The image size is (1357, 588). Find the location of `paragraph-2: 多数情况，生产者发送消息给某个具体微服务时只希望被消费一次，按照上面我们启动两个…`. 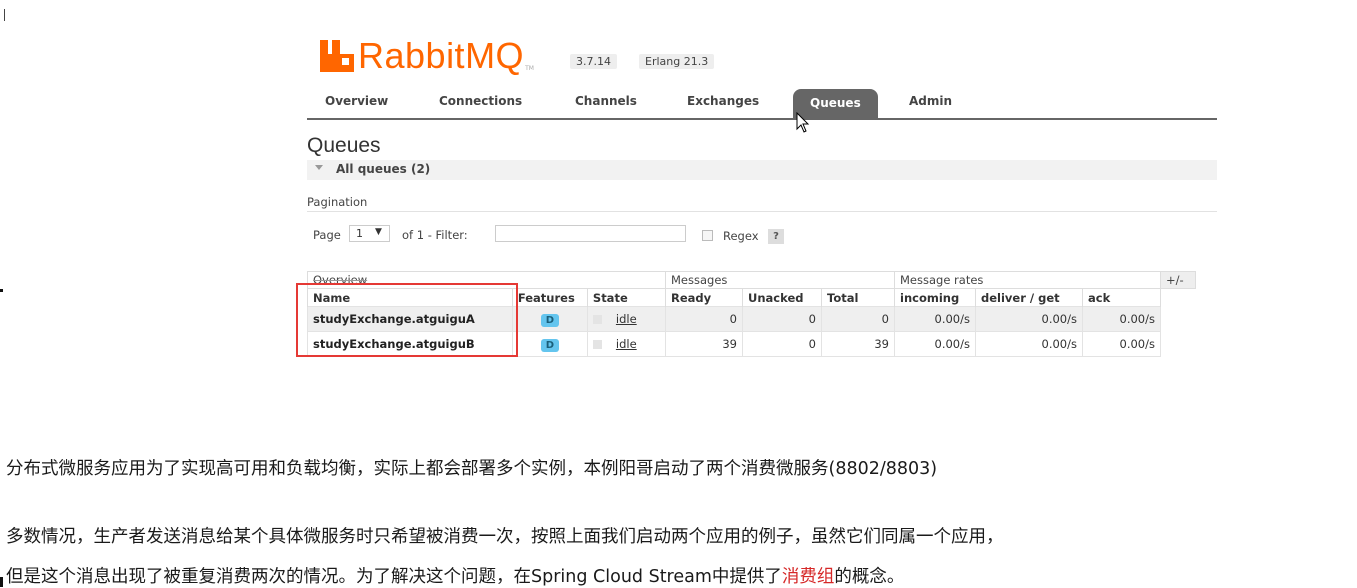

paragraph-2: 多数情况，生产者发送消息给某个具体微服务时只希望被消费一次，按照上面我们启动两个… is located at coordinates (505, 537).